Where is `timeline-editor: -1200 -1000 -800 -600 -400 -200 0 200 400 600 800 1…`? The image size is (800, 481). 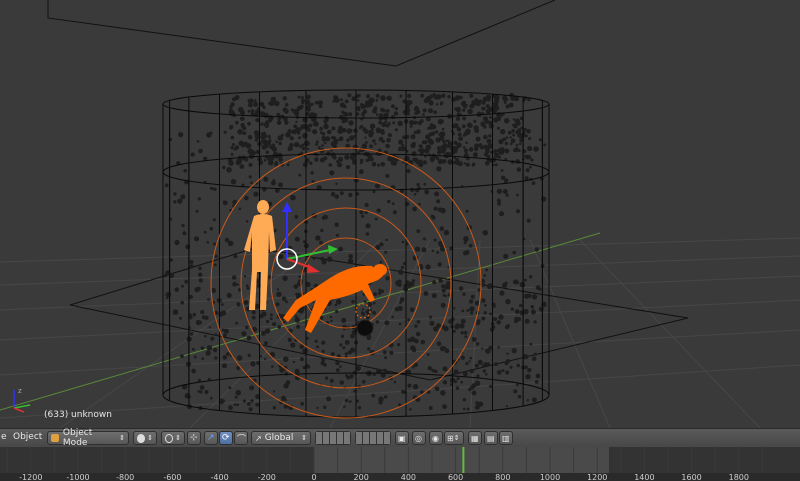
timeline-editor: -1200 -1000 -800 -600 -400 -200 0 200 400 600 800 1… is located at coordinates (400, 464).